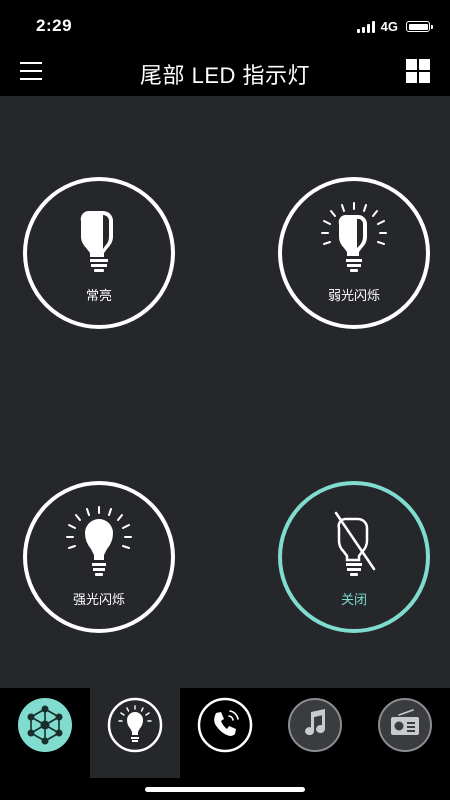 The image size is (450, 800). Describe the element at coordinates (54, 25) in the screenshot. I see `status-time: 2:29` at that location.